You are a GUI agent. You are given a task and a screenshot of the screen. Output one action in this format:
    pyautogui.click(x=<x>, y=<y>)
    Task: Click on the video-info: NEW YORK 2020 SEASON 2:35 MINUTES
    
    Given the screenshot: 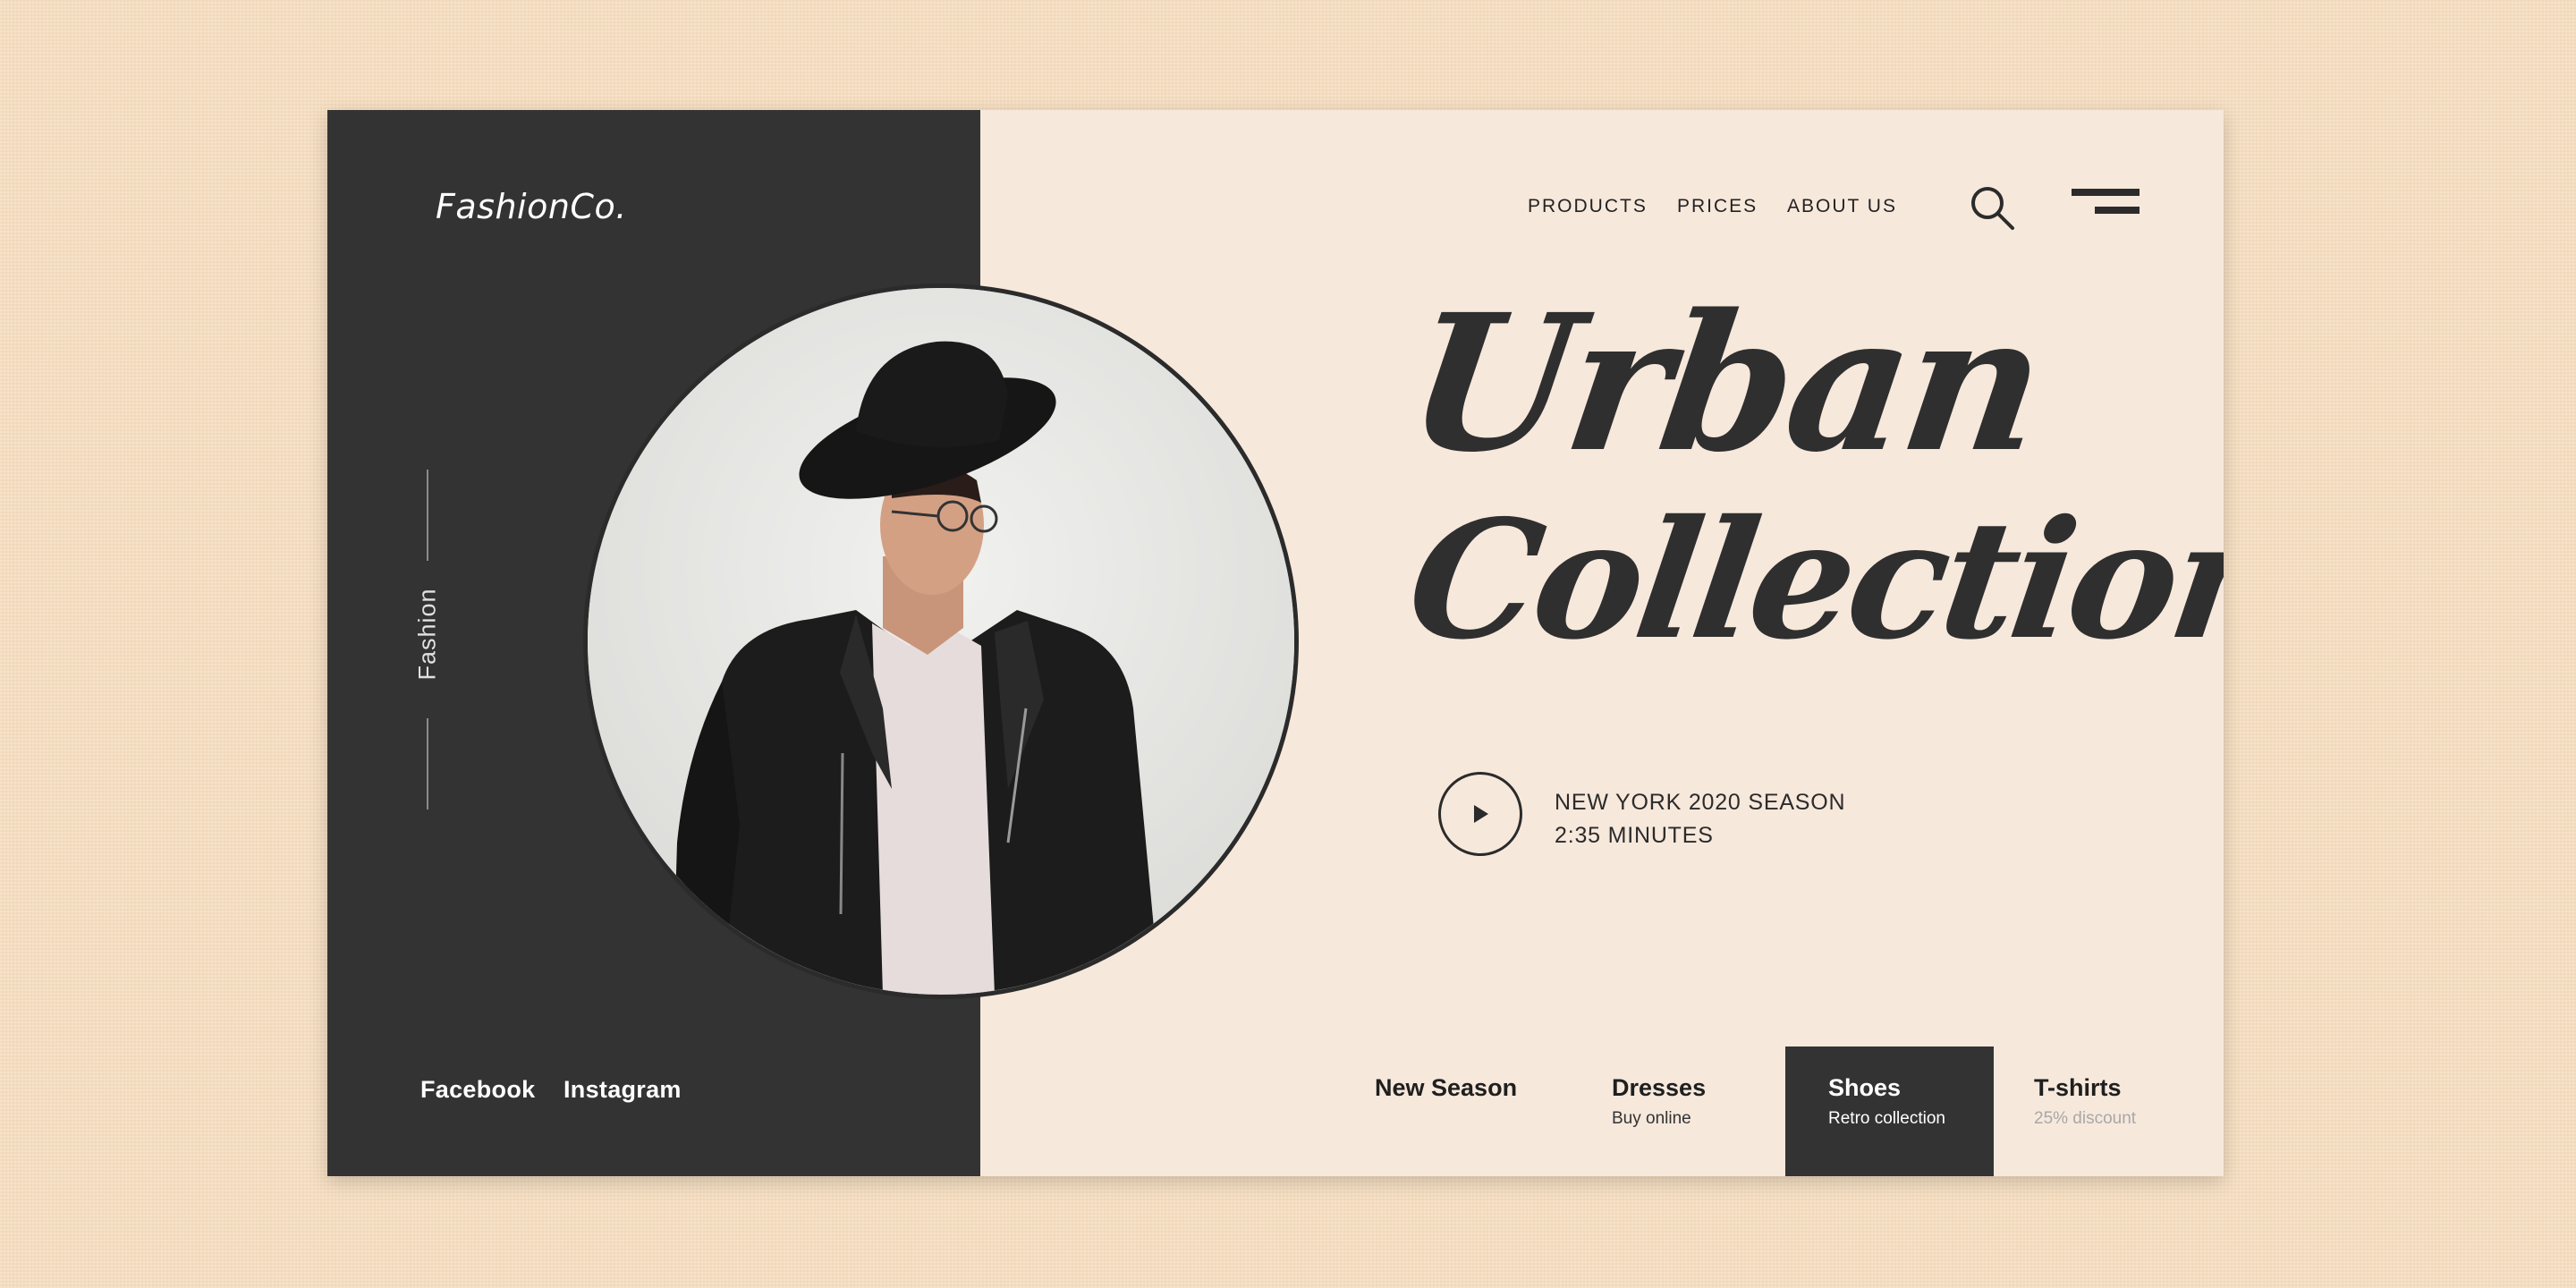 What is the action you would take?
    pyautogui.click(x=1700, y=819)
    